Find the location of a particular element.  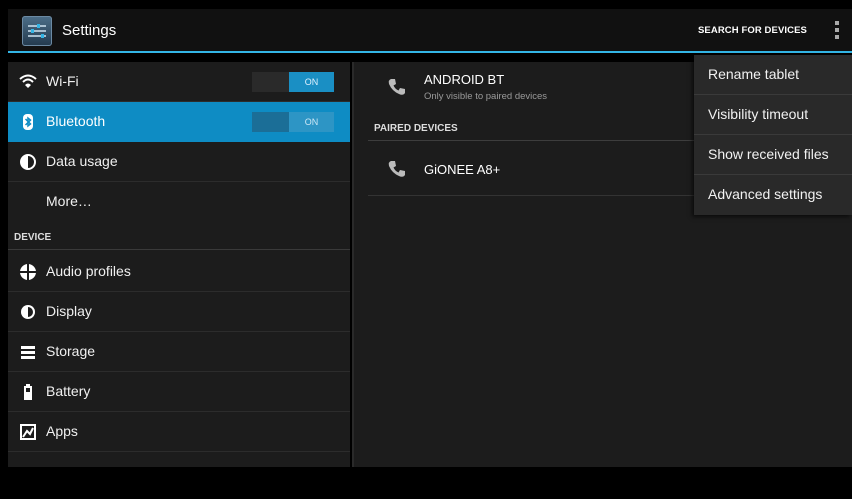

menu-item-label: Advanced settings is located at coordinates (765, 194).